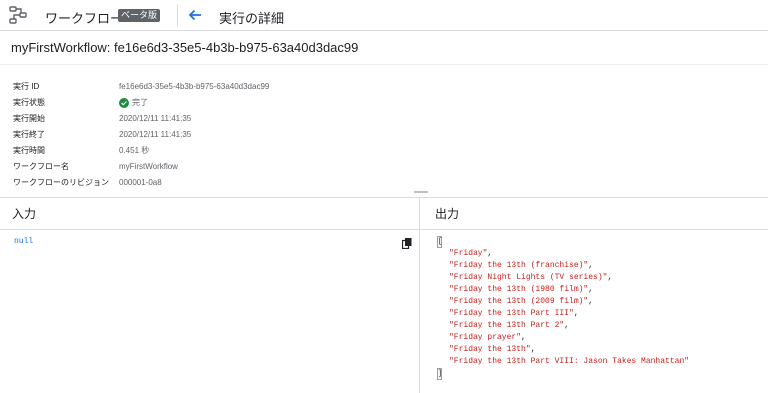 The image size is (768, 393). I want to click on status-value: 完了, so click(133, 103).